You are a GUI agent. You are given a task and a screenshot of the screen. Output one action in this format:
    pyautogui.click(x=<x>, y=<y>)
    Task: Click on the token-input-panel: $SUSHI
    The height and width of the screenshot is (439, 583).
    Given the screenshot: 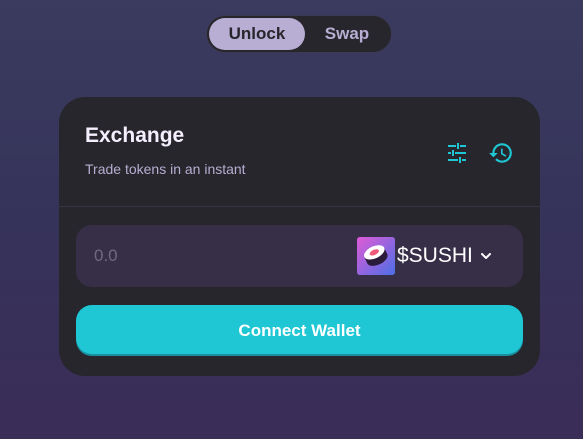 What is the action you would take?
    pyautogui.click(x=299, y=256)
    